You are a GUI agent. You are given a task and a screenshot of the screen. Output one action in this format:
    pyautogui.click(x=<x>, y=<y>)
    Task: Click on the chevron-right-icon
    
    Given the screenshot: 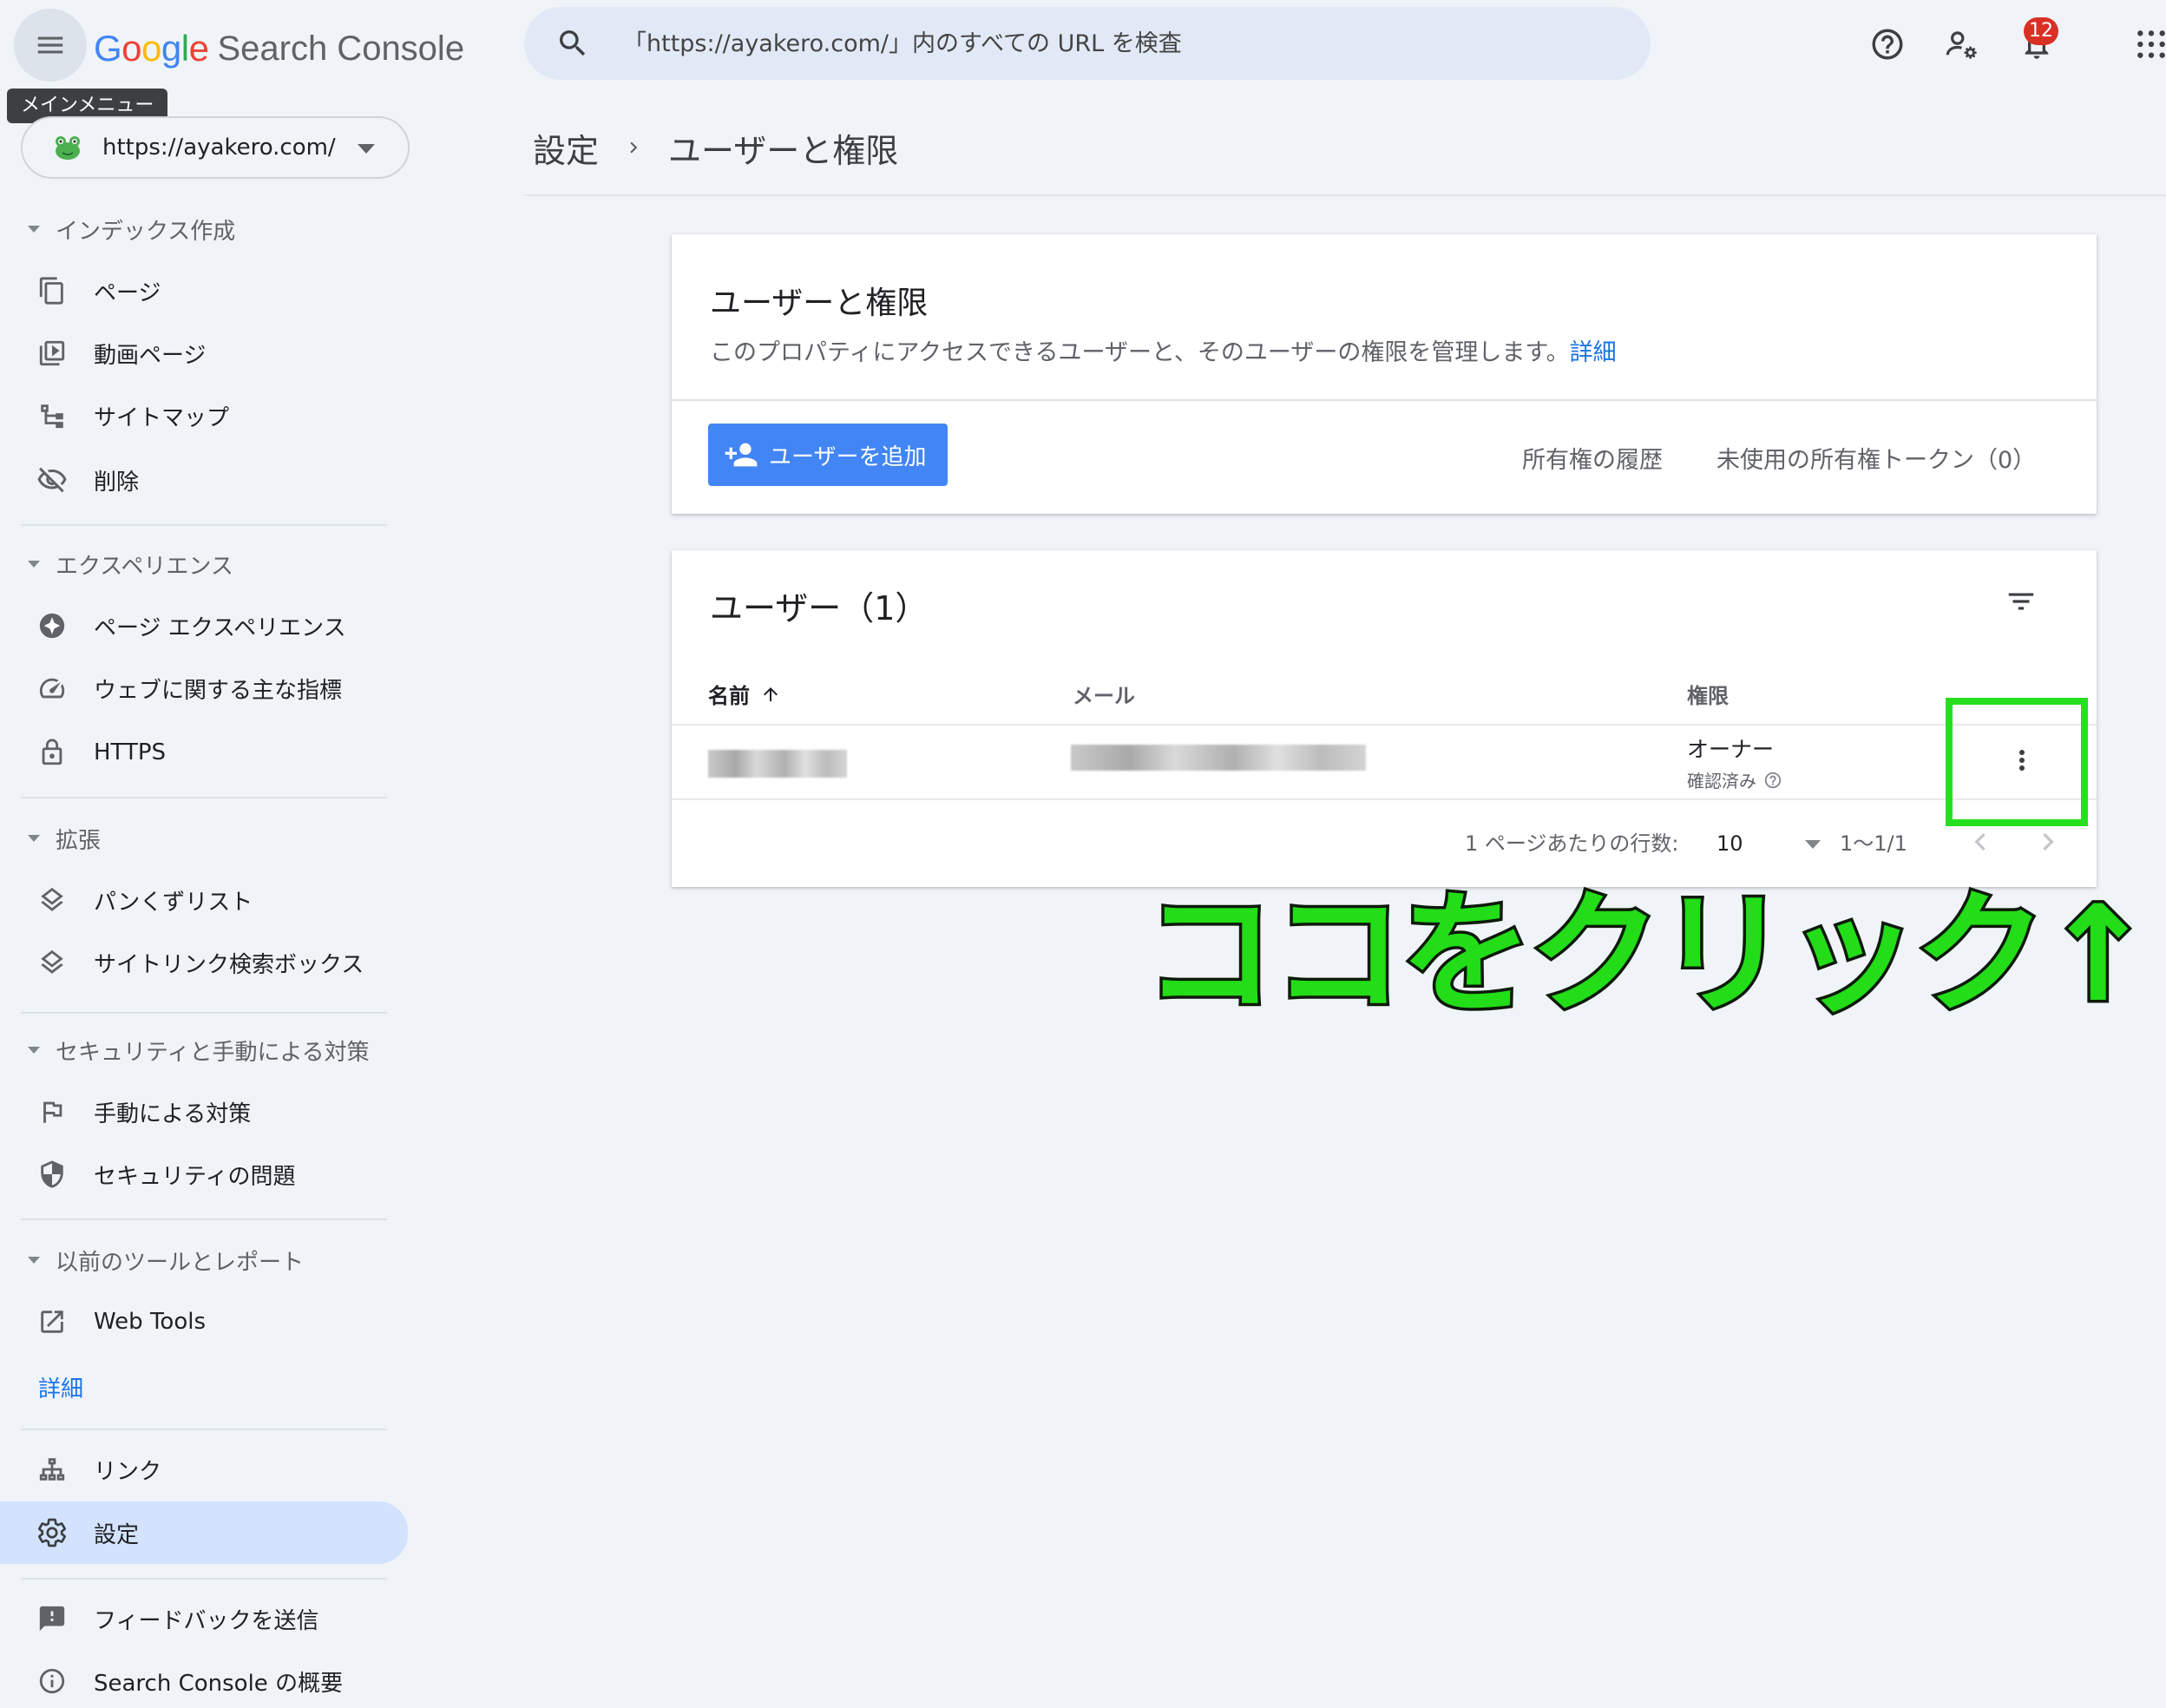 What is the action you would take?
    pyautogui.click(x=633, y=147)
    